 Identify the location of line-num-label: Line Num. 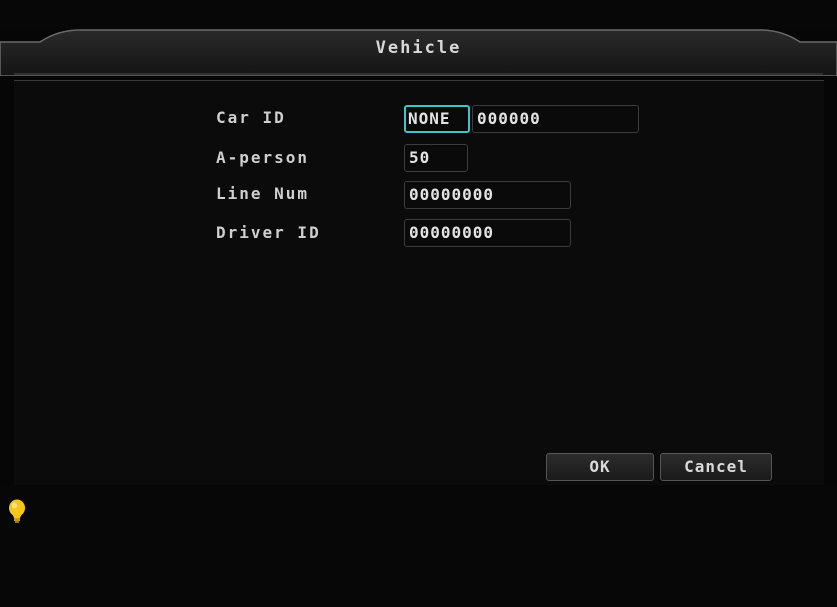
(263, 193).